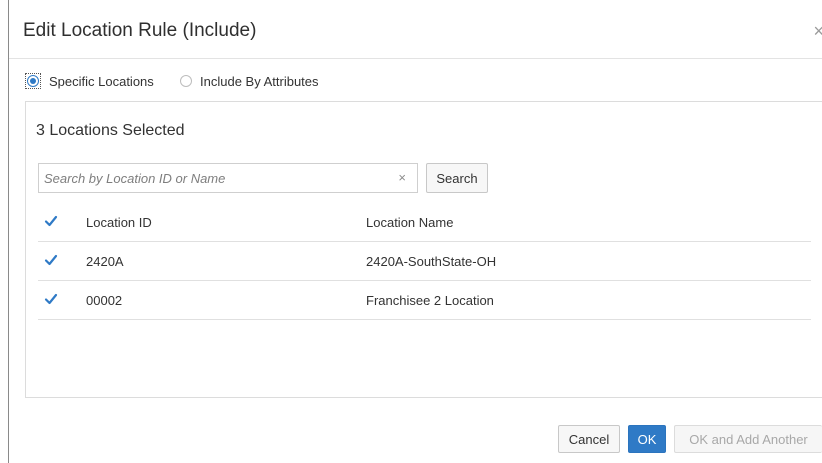  What do you see at coordinates (104, 300) in the screenshot?
I see `cell-location-id: 00002` at bounding box center [104, 300].